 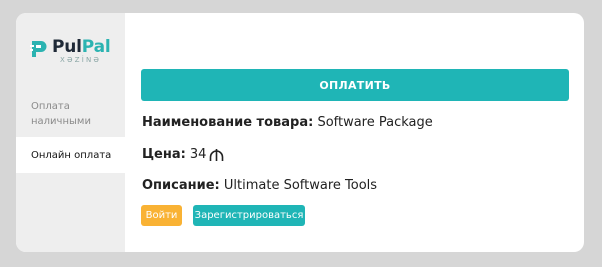 I want to click on pulpal-logo: PulPal XƏZİNƏ, so click(x=70, y=51).